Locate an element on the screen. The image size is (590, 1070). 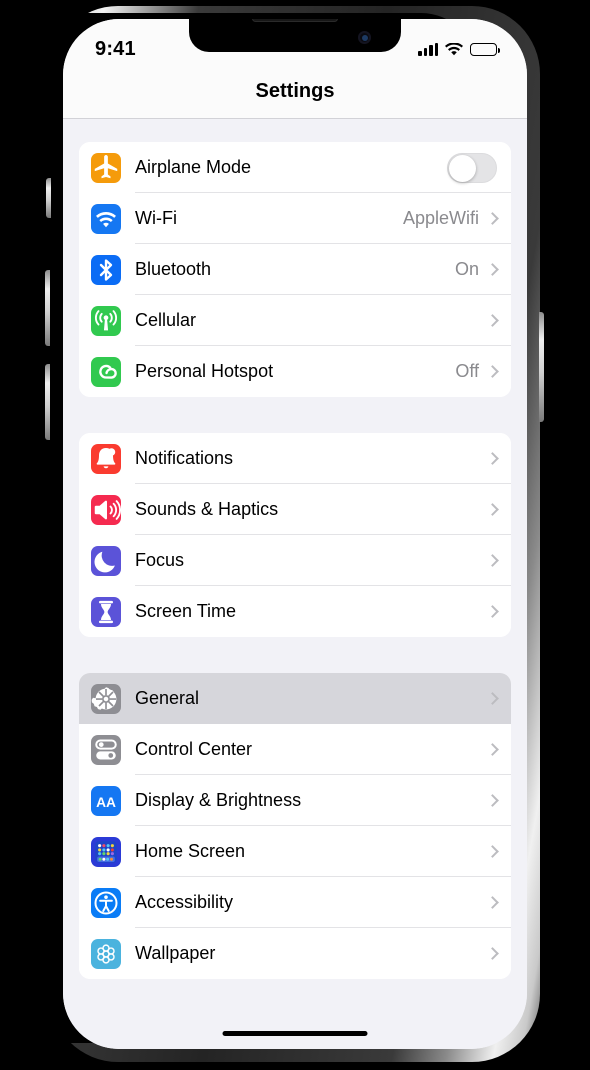
settings-row-value: Off is located at coordinates (467, 371).